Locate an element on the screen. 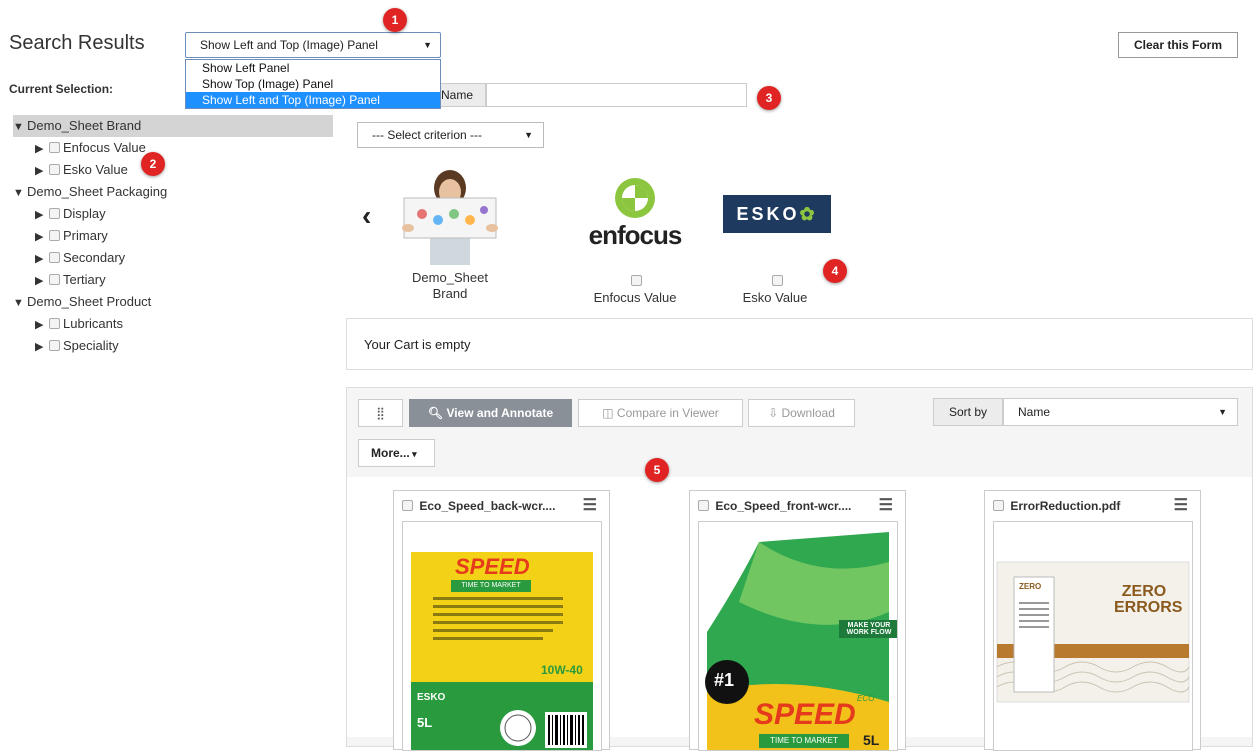 Image resolution: width=1253 pixels, height=751 pixels. asset-thumbnail: SPEED TIME TO MARKET 10W-40 ESKO 5L is located at coordinates (502, 636).